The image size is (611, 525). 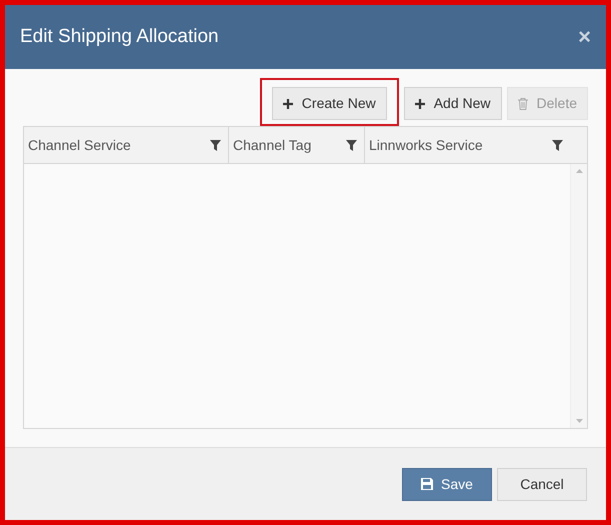 What do you see at coordinates (297, 145) in the screenshot?
I see `column-header: Channel Tag` at bounding box center [297, 145].